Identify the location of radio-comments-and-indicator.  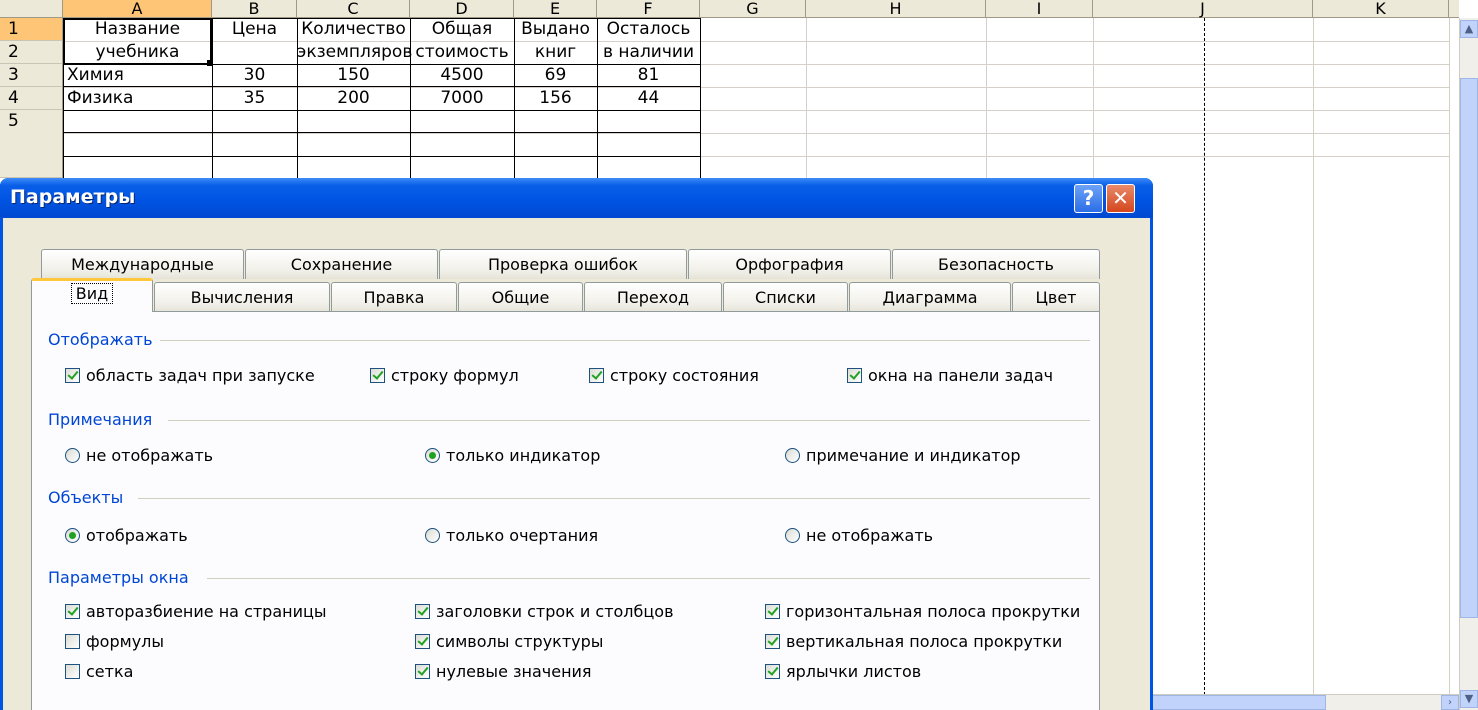
(792, 455).